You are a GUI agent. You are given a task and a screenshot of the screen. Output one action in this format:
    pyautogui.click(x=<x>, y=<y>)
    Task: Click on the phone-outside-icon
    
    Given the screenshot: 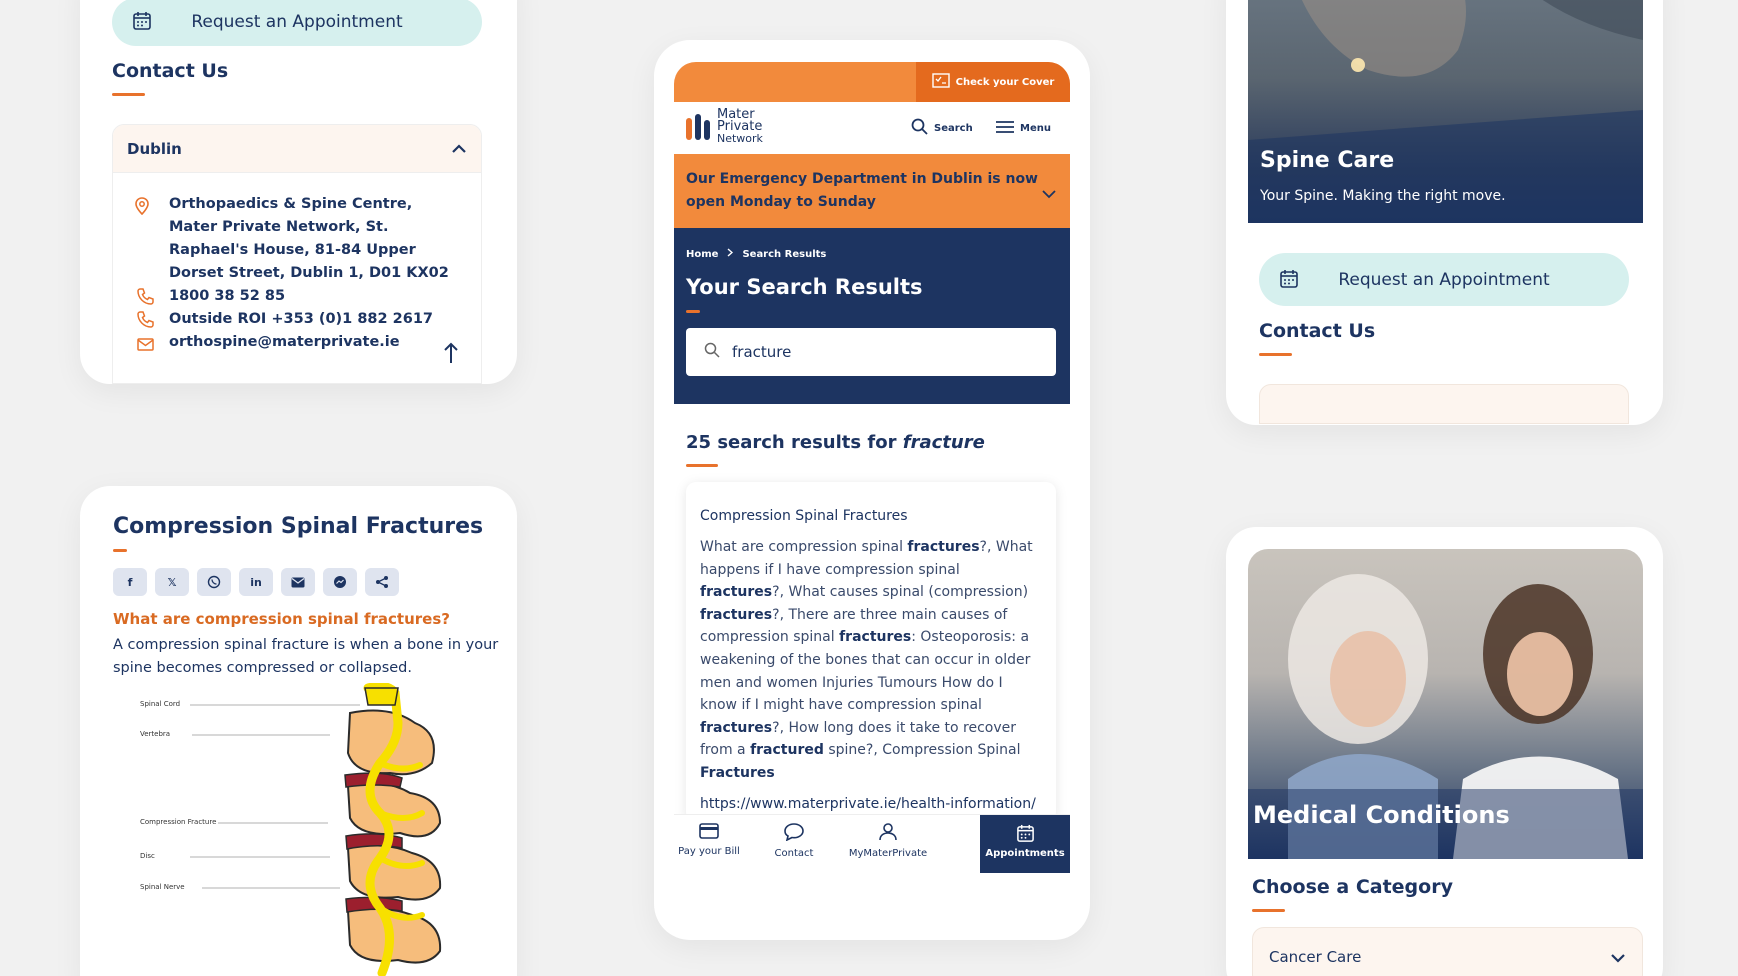 What is the action you would take?
    pyautogui.click(x=145, y=323)
    